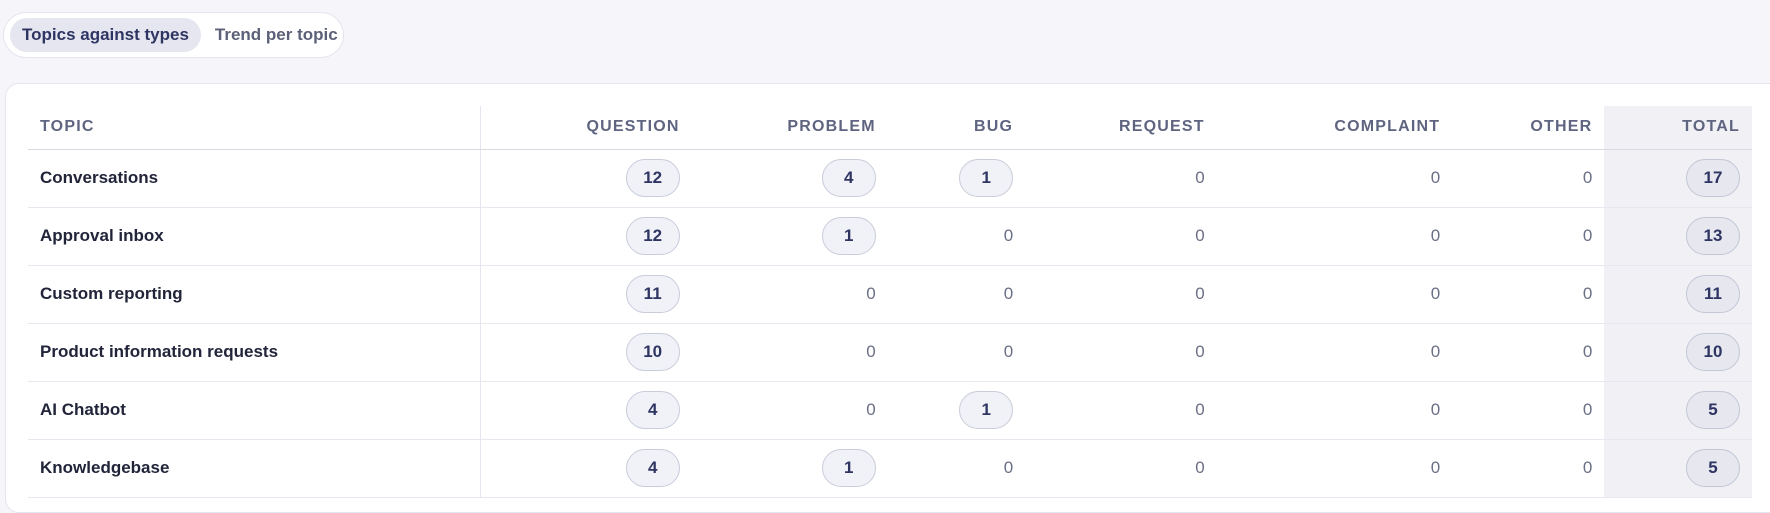  What do you see at coordinates (789, 178) in the screenshot?
I see `cell-problem: 4` at bounding box center [789, 178].